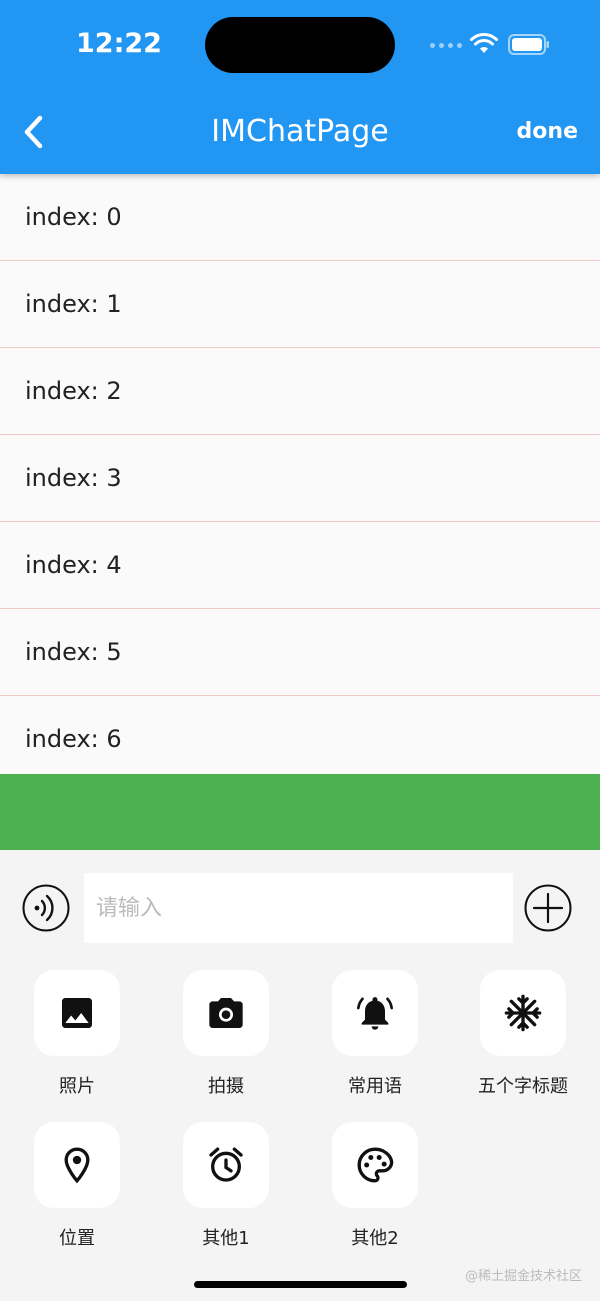  What do you see at coordinates (375, 1013) in the screenshot?
I see `bell-icon` at bounding box center [375, 1013].